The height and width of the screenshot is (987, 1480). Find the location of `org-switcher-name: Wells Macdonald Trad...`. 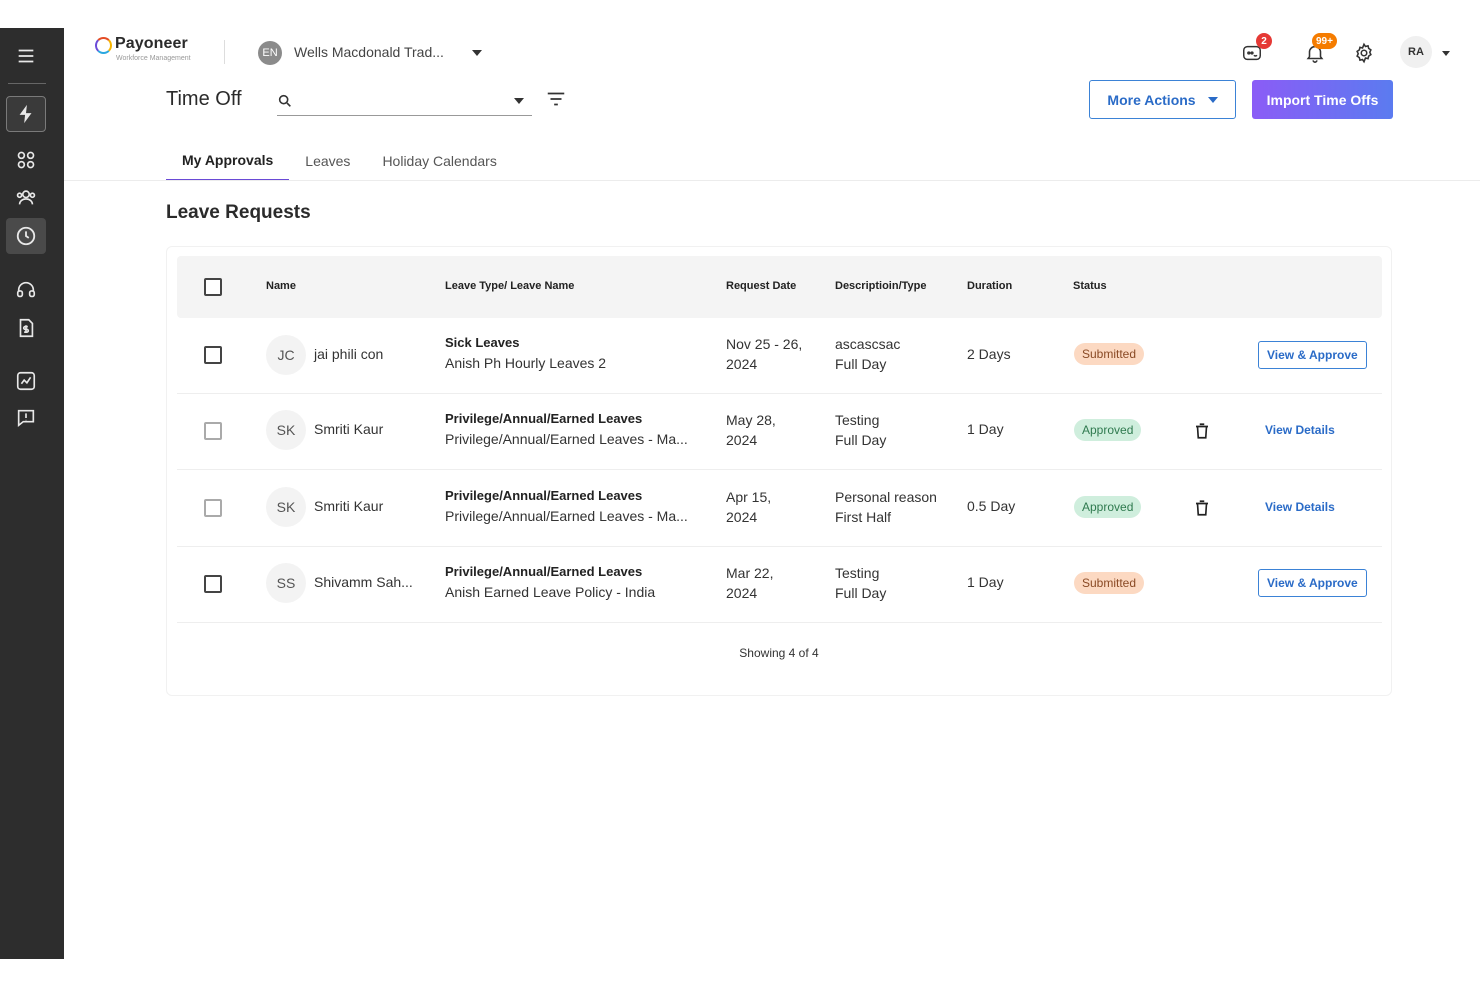

org-switcher-name: Wells Macdonald Trad... is located at coordinates (369, 52).